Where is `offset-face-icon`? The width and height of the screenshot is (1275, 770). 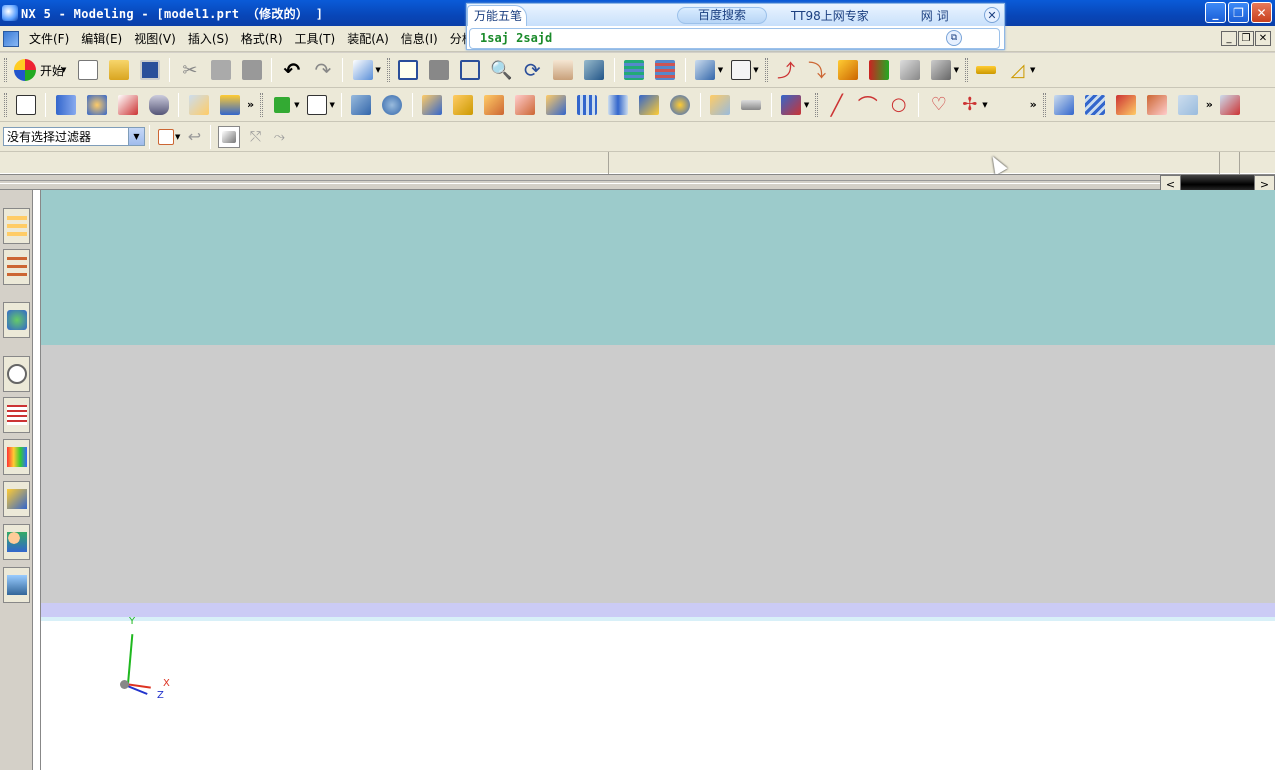
offset-face-icon is located at coordinates (680, 104).